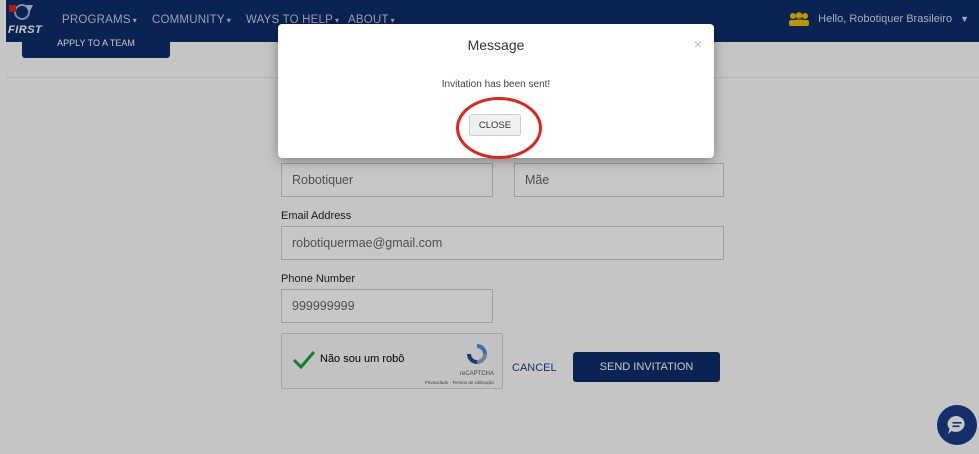  Describe the element at coordinates (496, 84) in the screenshot. I see `dialog-message: Invitation has been sent!` at that location.